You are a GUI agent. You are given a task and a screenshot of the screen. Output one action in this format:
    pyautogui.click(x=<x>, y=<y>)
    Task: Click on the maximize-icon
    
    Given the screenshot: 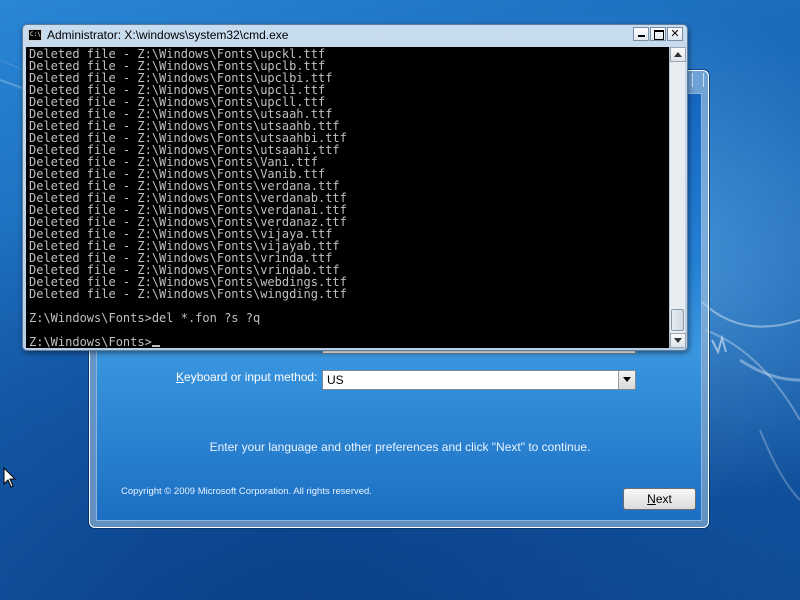 What is the action you would take?
    pyautogui.click(x=658, y=34)
    